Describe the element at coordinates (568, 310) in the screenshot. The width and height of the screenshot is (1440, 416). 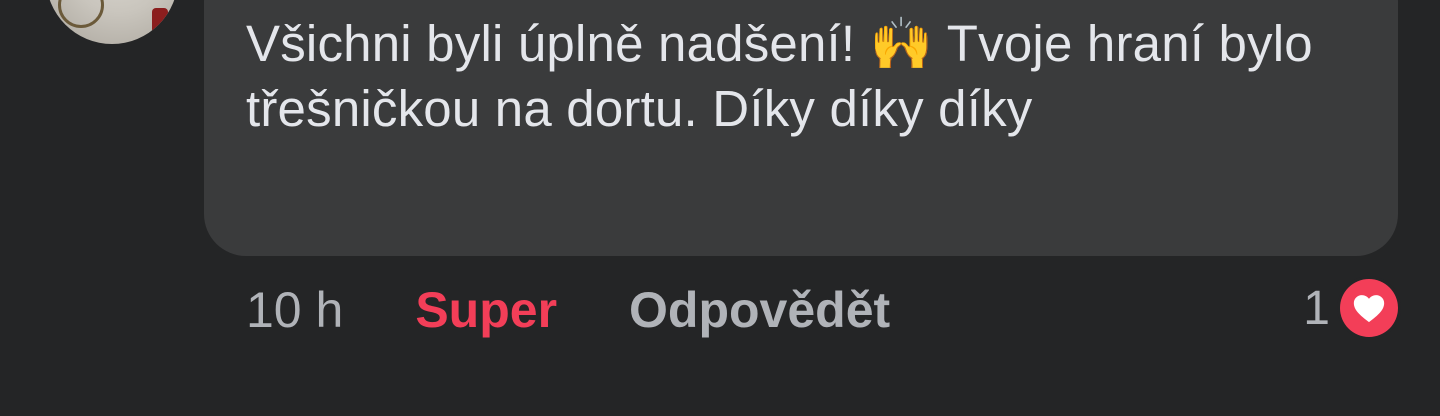
I see `comment-actions: 10 h Super Odpovědět` at that location.